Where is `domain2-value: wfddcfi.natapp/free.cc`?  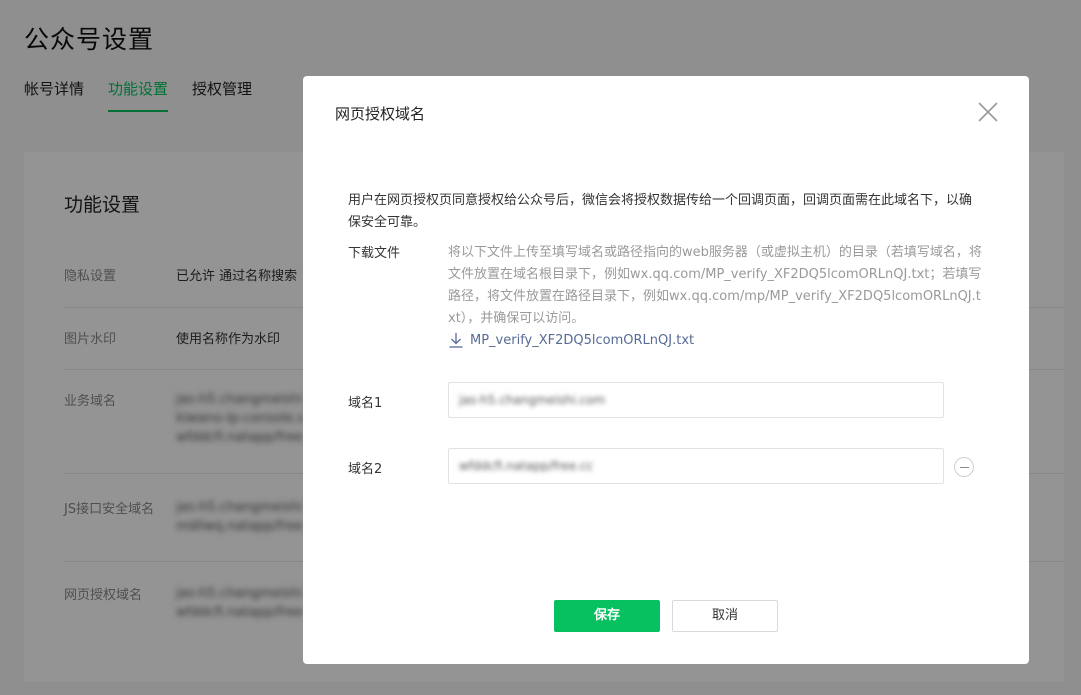
domain2-value: wfddcfi.natapp/free.cc is located at coordinates (526, 466).